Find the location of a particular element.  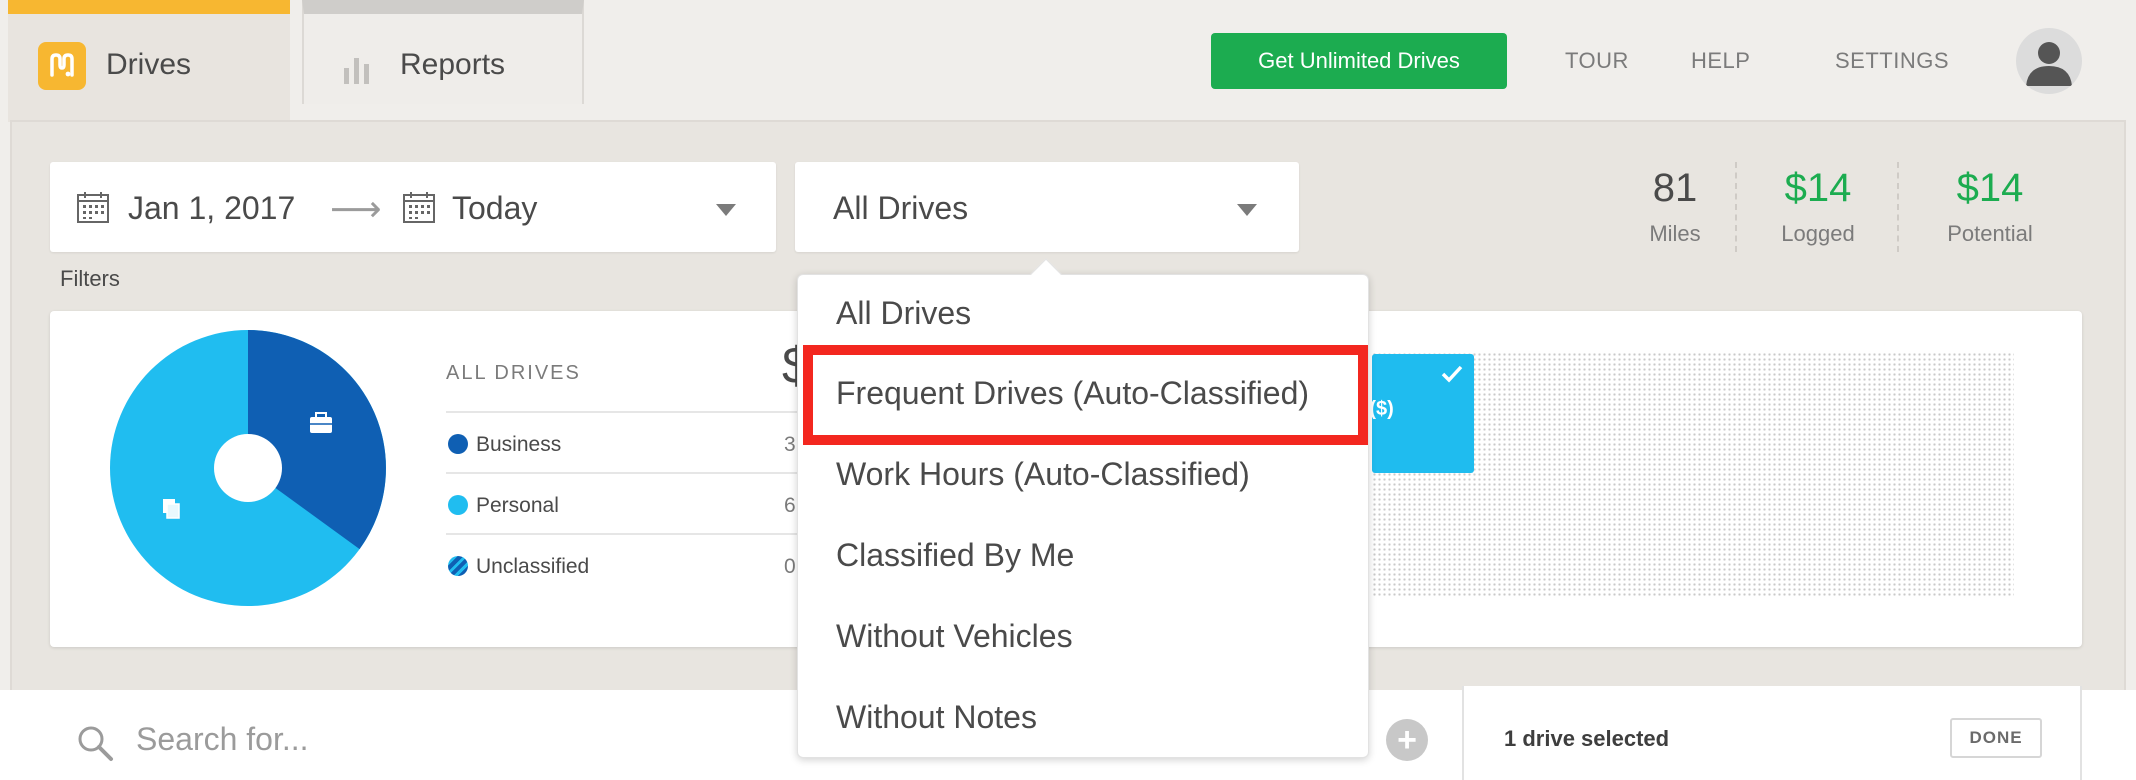

selection-count: 1 drive selected is located at coordinates (1587, 738).